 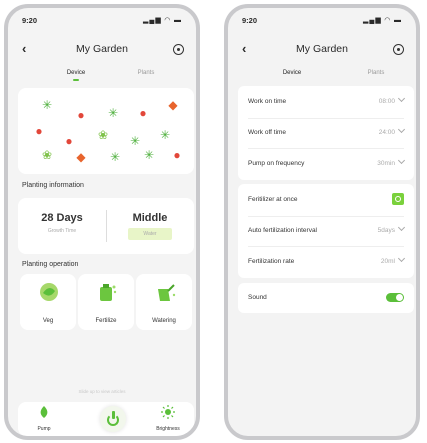 I want to click on water-label: Water, so click(x=150, y=234).